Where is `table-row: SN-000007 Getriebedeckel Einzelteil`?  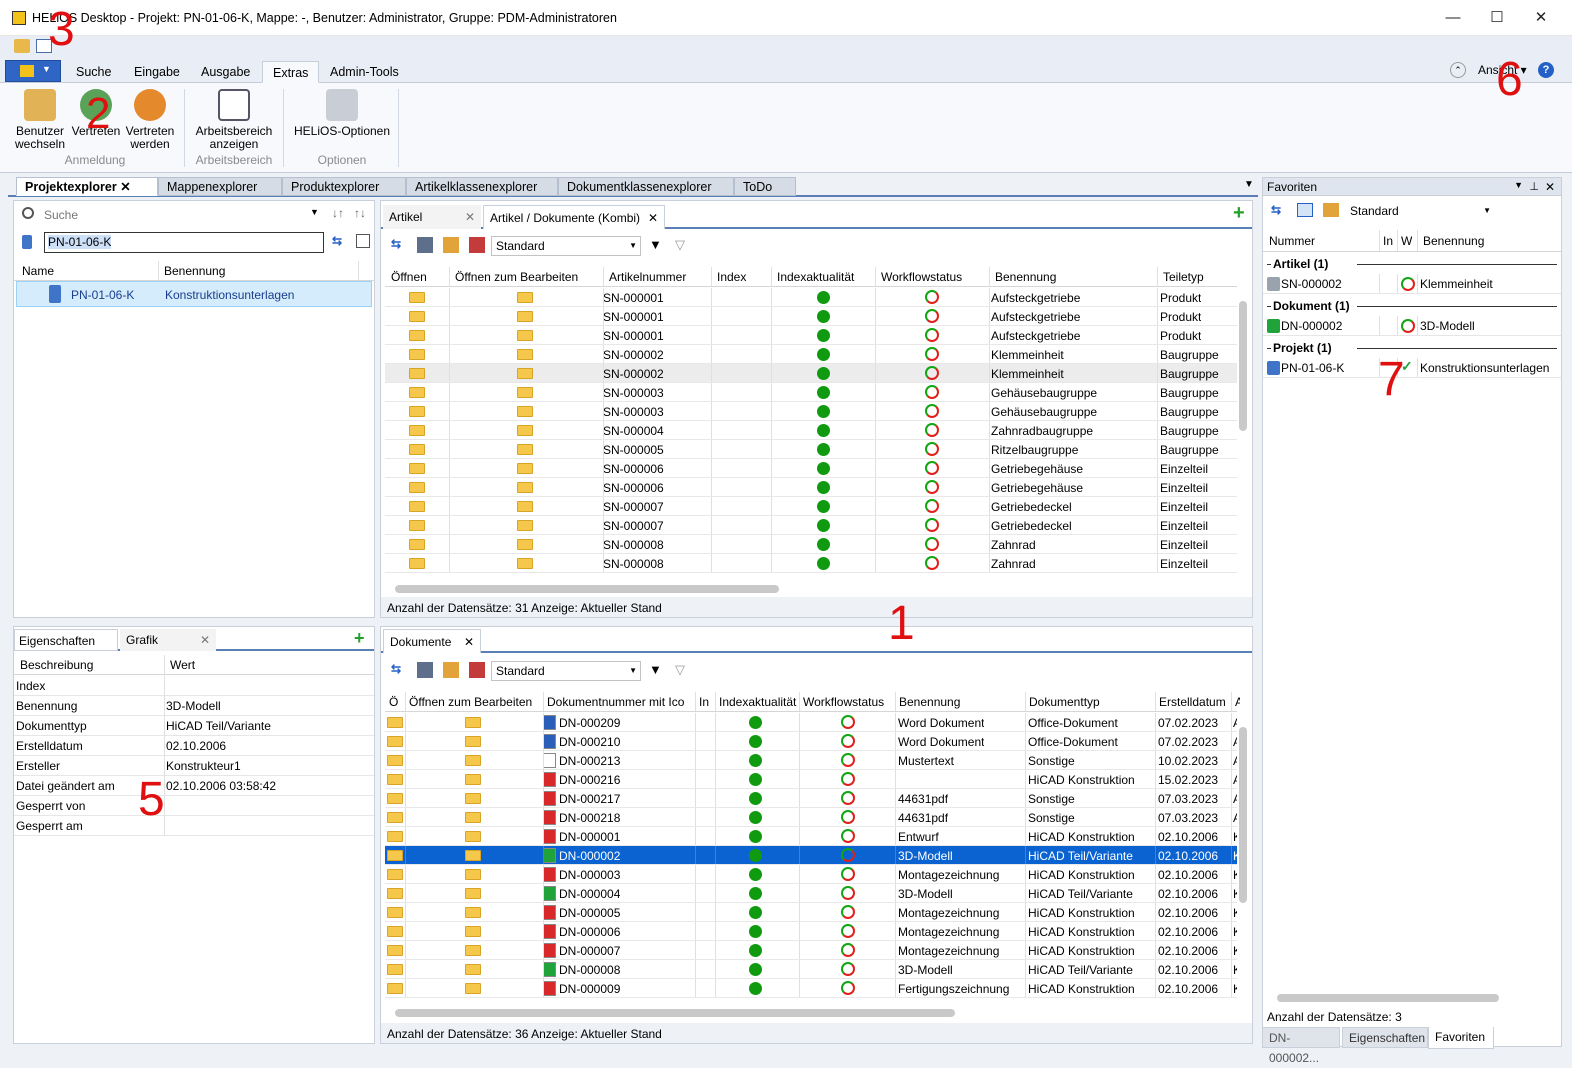
table-row: SN-000007 Getriebedeckel Einzelteil is located at coordinates (811, 525).